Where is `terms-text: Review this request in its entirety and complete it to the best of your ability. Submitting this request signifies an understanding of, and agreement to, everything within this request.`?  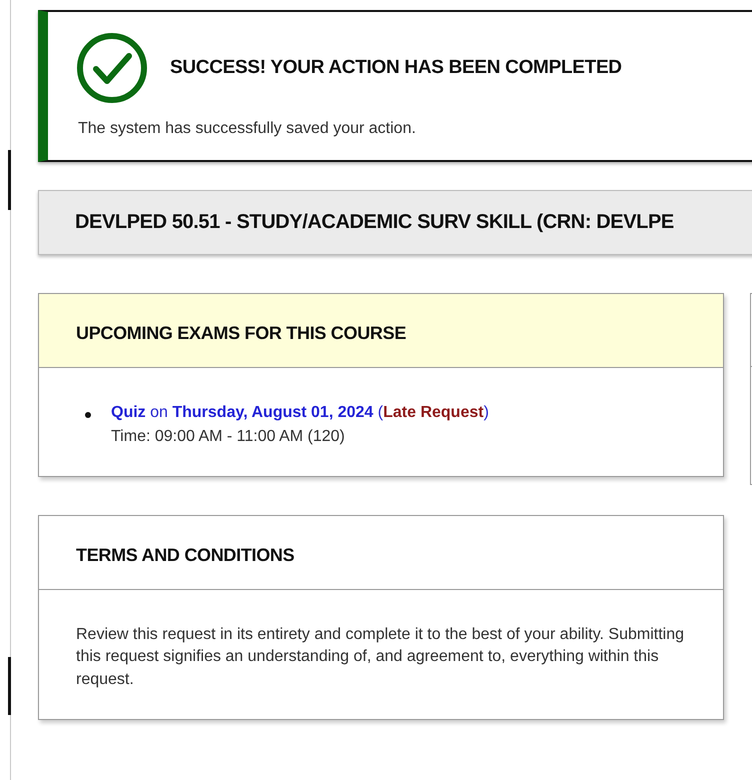 terms-text: Review this request in its entirety and complete it to the best of your ability. Submitting this request signifies an understanding of, and agreement to, everything within this request. is located at coordinates (380, 657).